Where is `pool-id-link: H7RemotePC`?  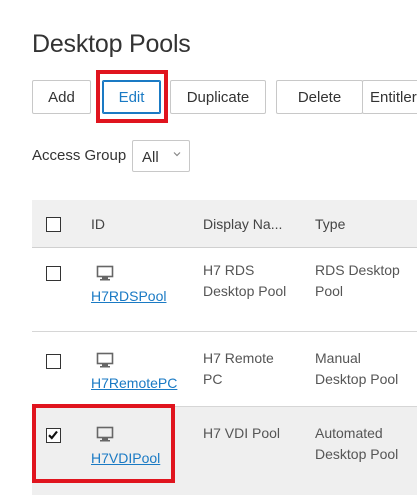
pool-id-link: H7RemotePC is located at coordinates (134, 383).